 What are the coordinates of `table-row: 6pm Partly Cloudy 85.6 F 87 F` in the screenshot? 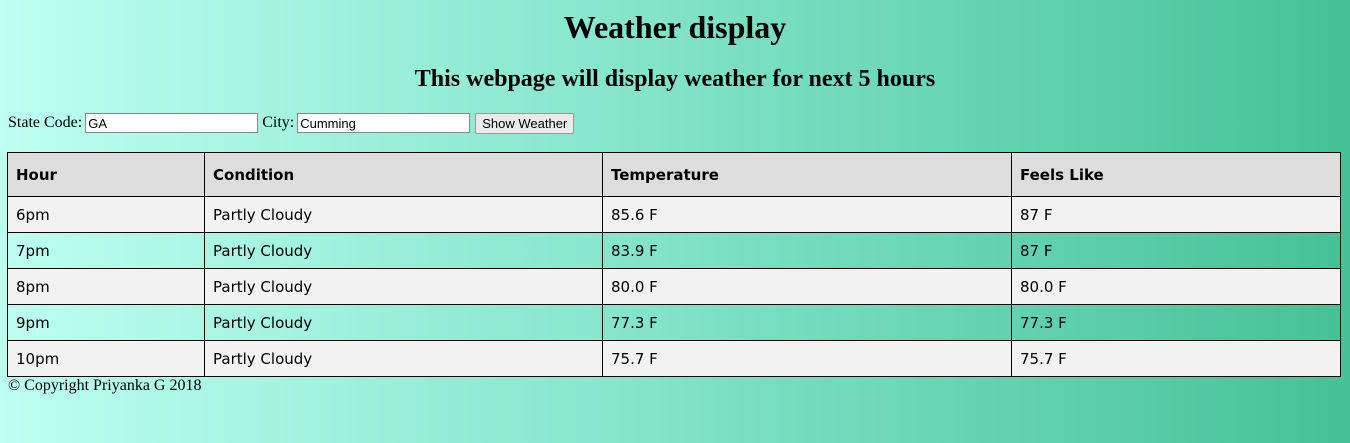 It's located at (674, 214).